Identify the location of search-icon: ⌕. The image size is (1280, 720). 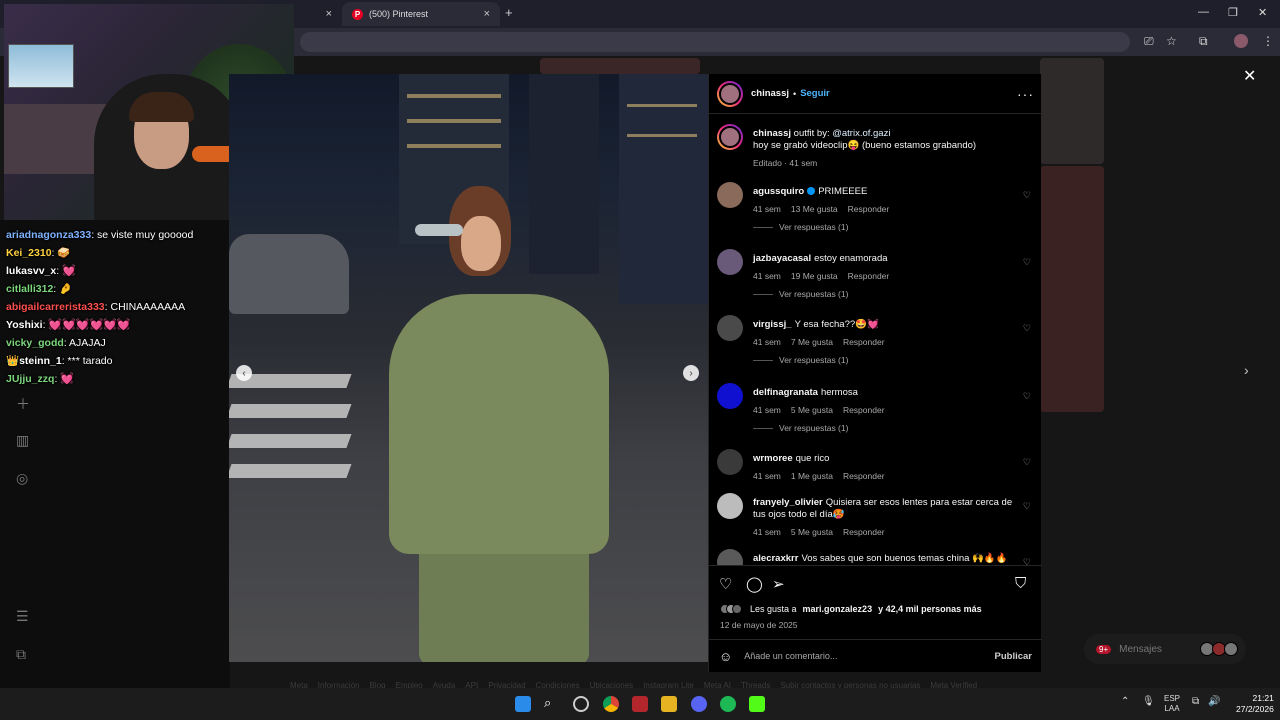
(552, 703).